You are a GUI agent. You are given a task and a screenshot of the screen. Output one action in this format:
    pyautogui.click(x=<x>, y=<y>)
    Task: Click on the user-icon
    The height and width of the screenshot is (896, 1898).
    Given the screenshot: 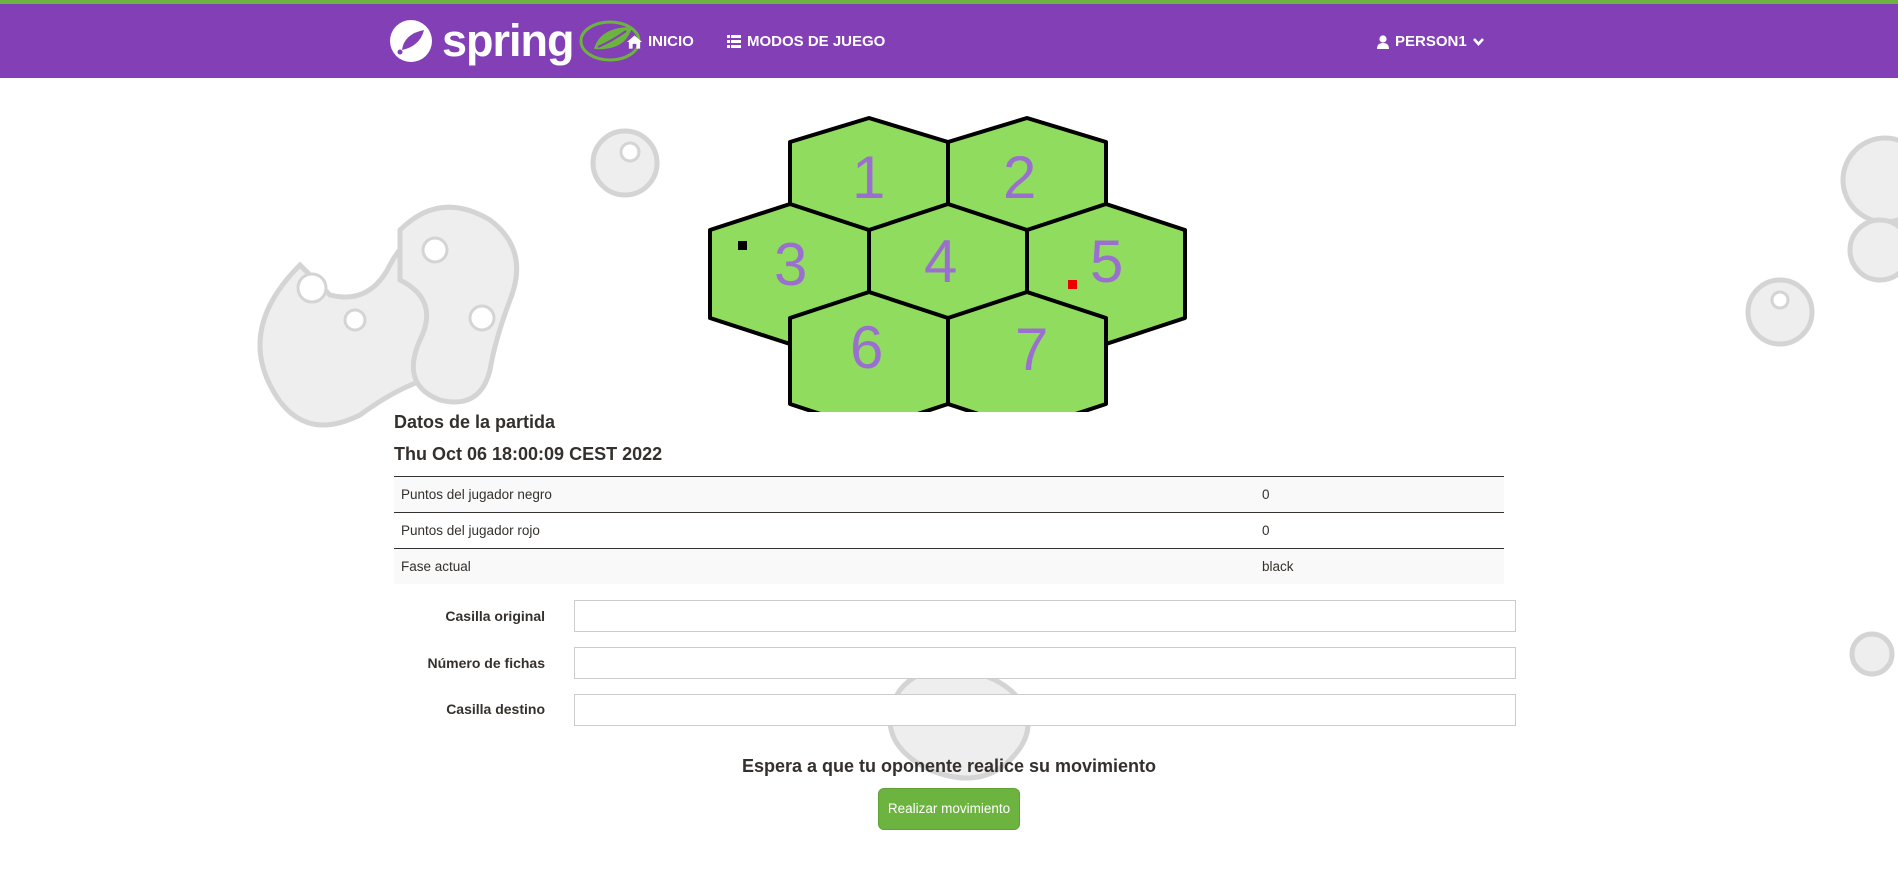 What is the action you would take?
    pyautogui.click(x=1383, y=41)
    